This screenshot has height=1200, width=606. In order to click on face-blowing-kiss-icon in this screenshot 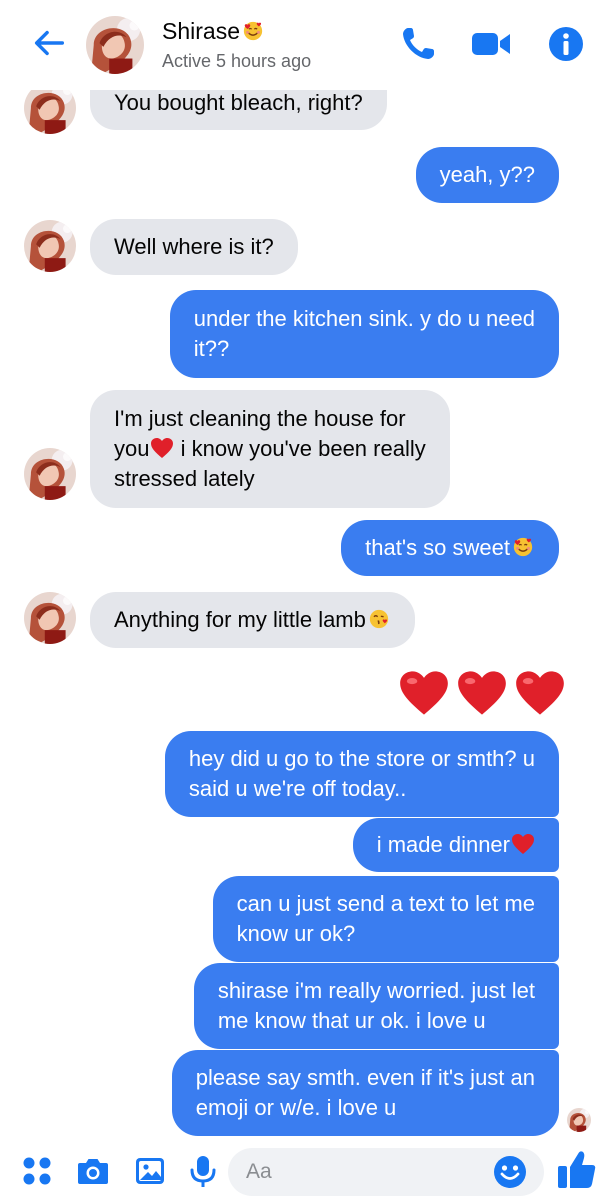, I will do `click(379, 619)`.